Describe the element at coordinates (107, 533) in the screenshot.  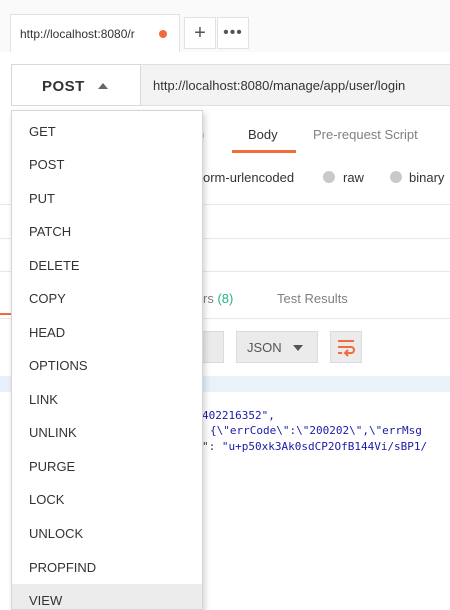
I see `menu-item-unlock: UNLOCK` at that location.